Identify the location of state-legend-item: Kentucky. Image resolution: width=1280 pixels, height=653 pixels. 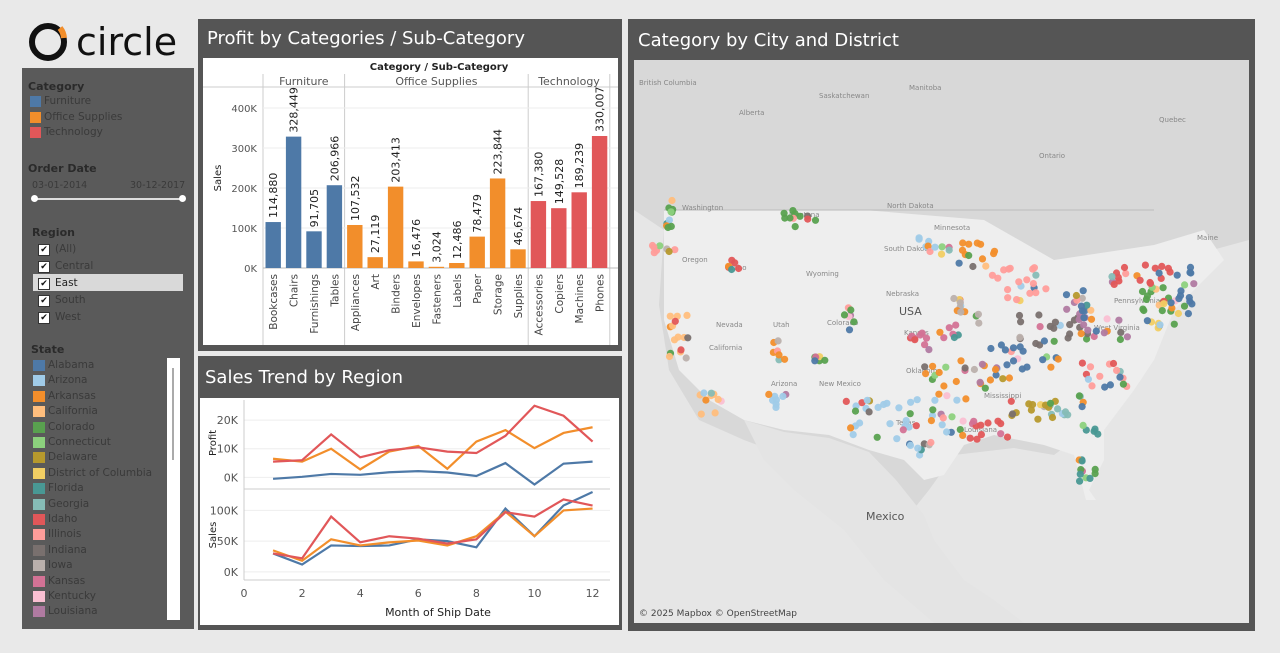
(72, 596).